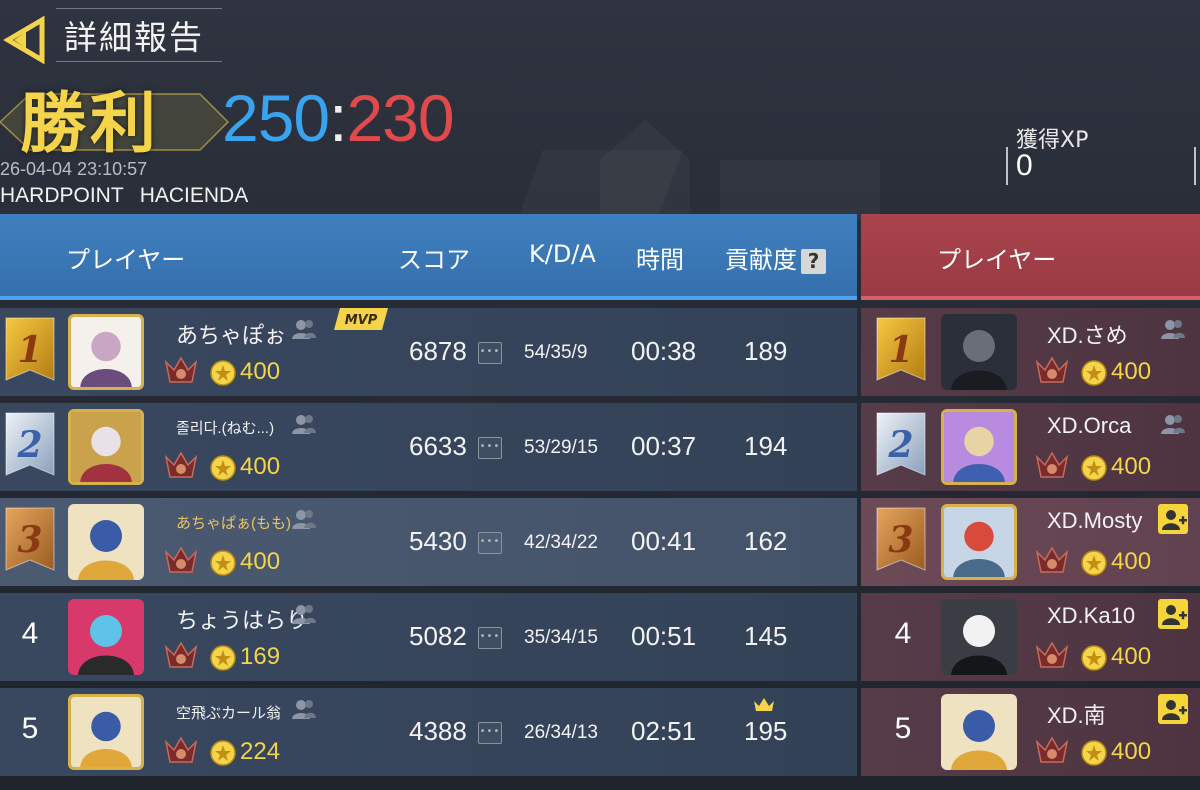  Describe the element at coordinates (400, 118) in the screenshot. I see `red-team-score: 230` at that location.